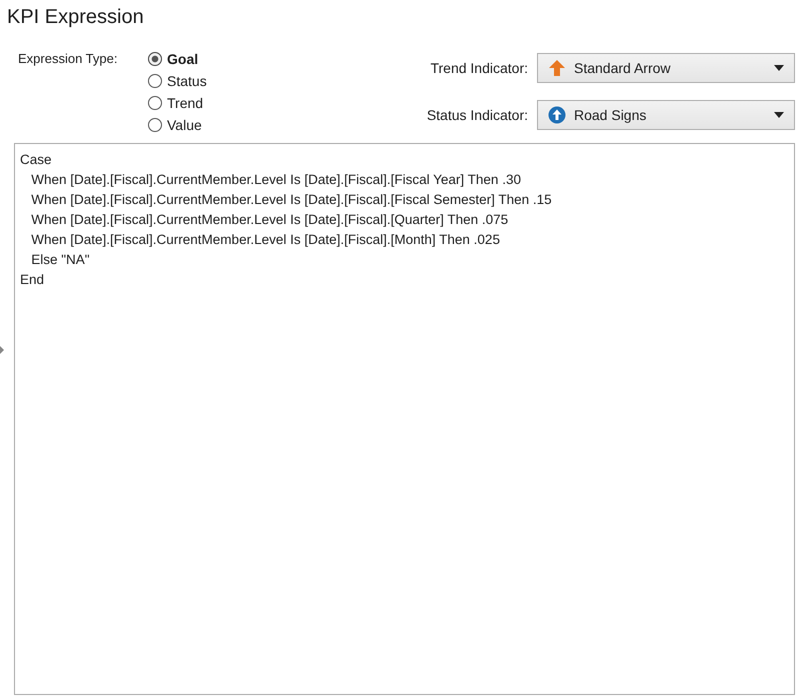 This screenshot has width=798, height=697. I want to click on code-line: Case, so click(36, 160).